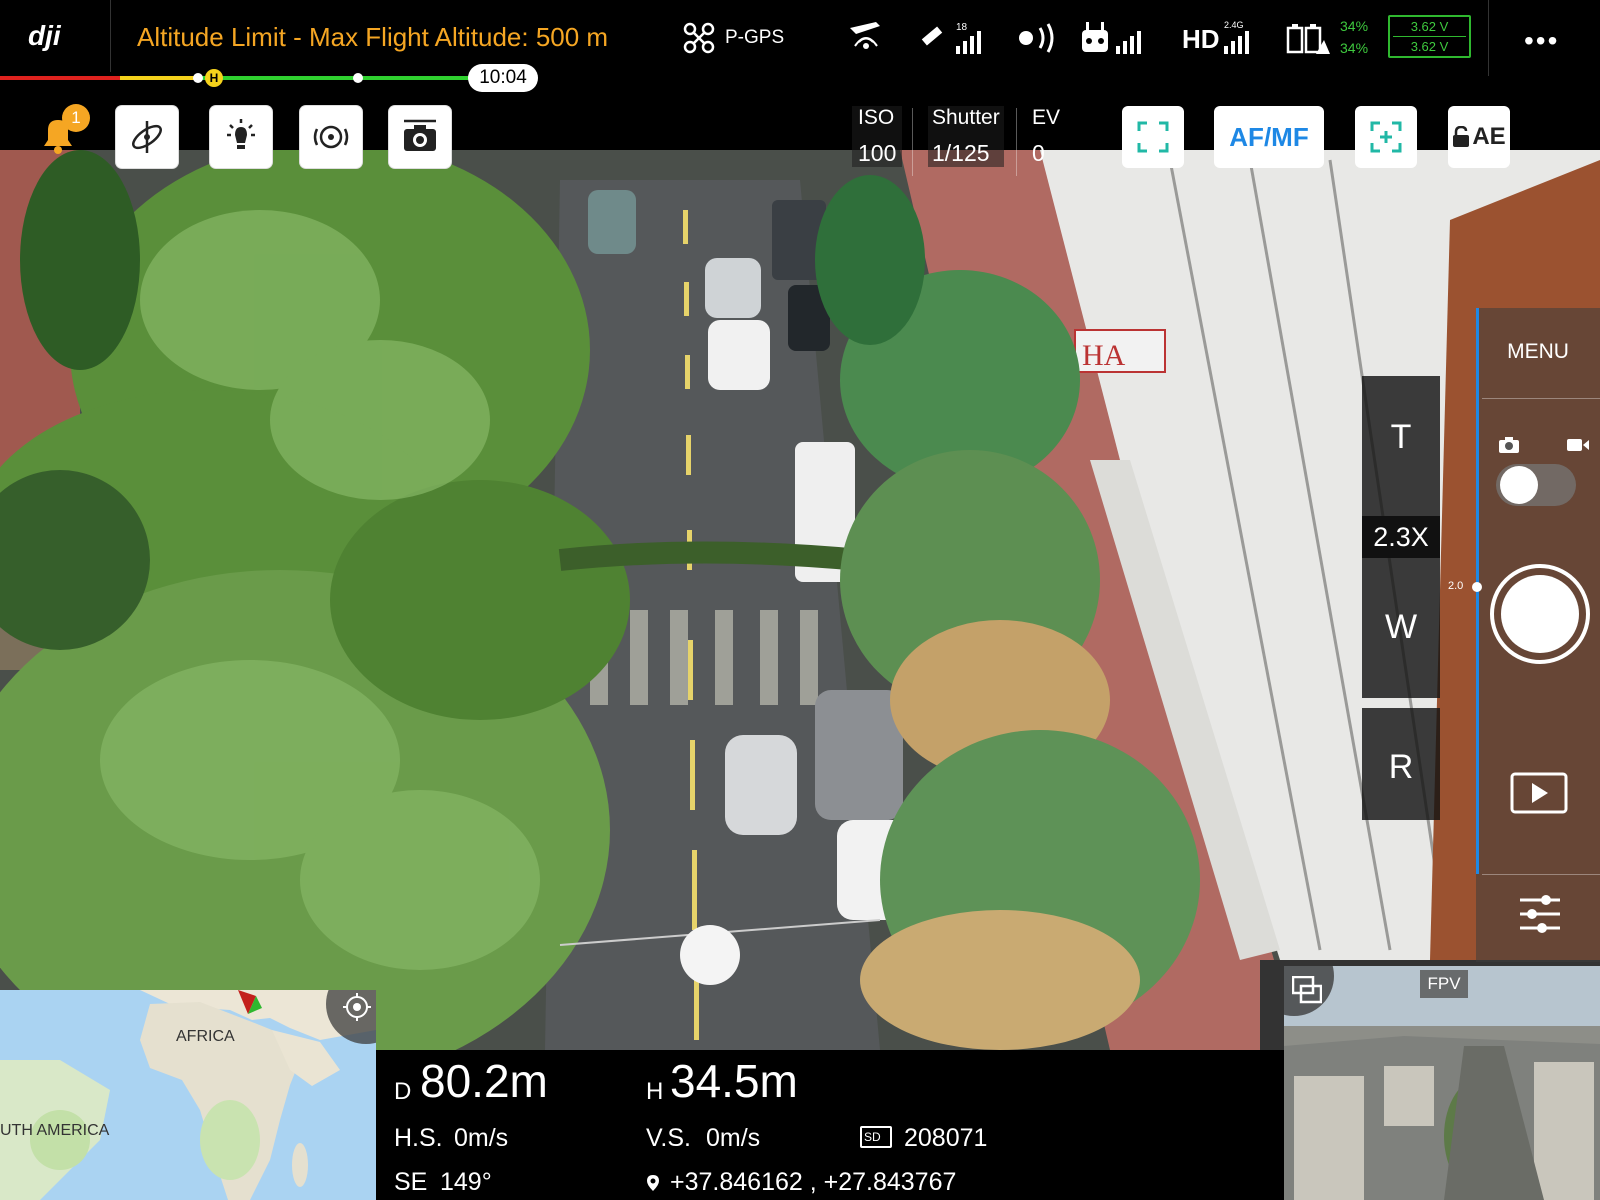 The height and width of the screenshot is (1200, 1600). What do you see at coordinates (699, 38) in the screenshot?
I see `drone-icon` at bounding box center [699, 38].